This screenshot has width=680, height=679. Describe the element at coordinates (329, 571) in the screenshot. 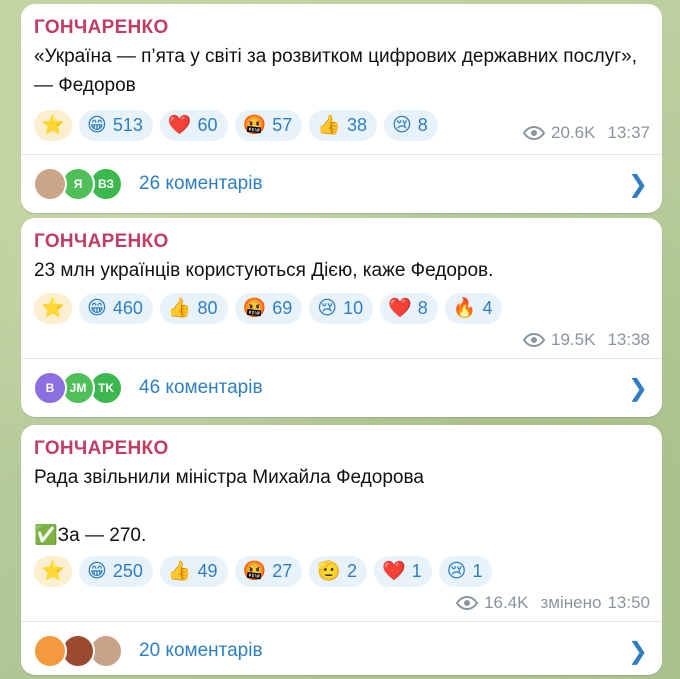

I see `salute-emoji-icon: 🫡` at that location.